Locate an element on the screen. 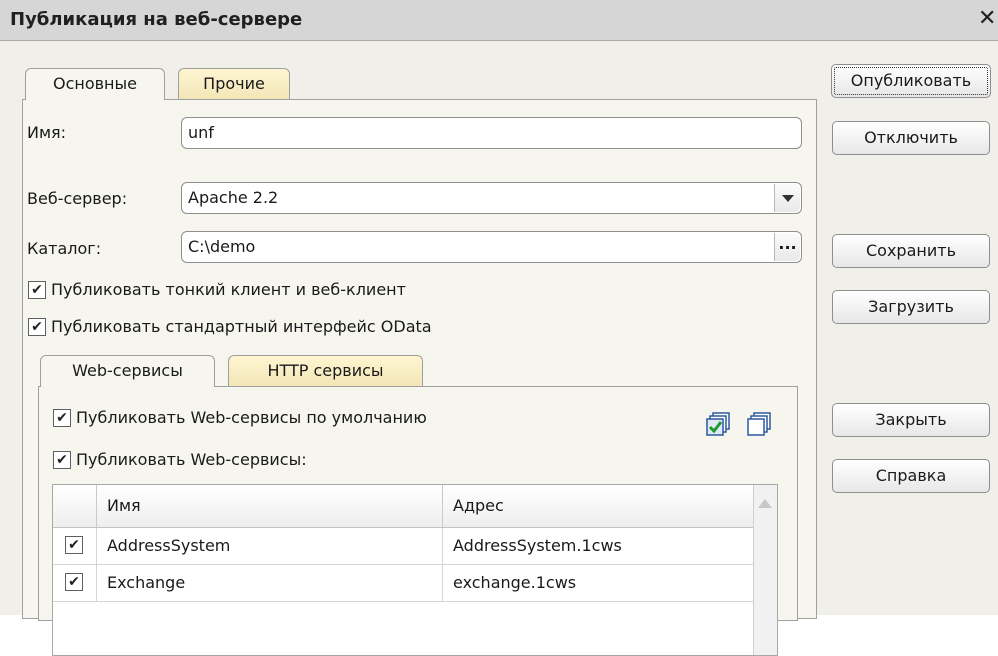 The image size is (998, 656). table-row: ✔ Exchange exchange.1cws is located at coordinates (403, 583).